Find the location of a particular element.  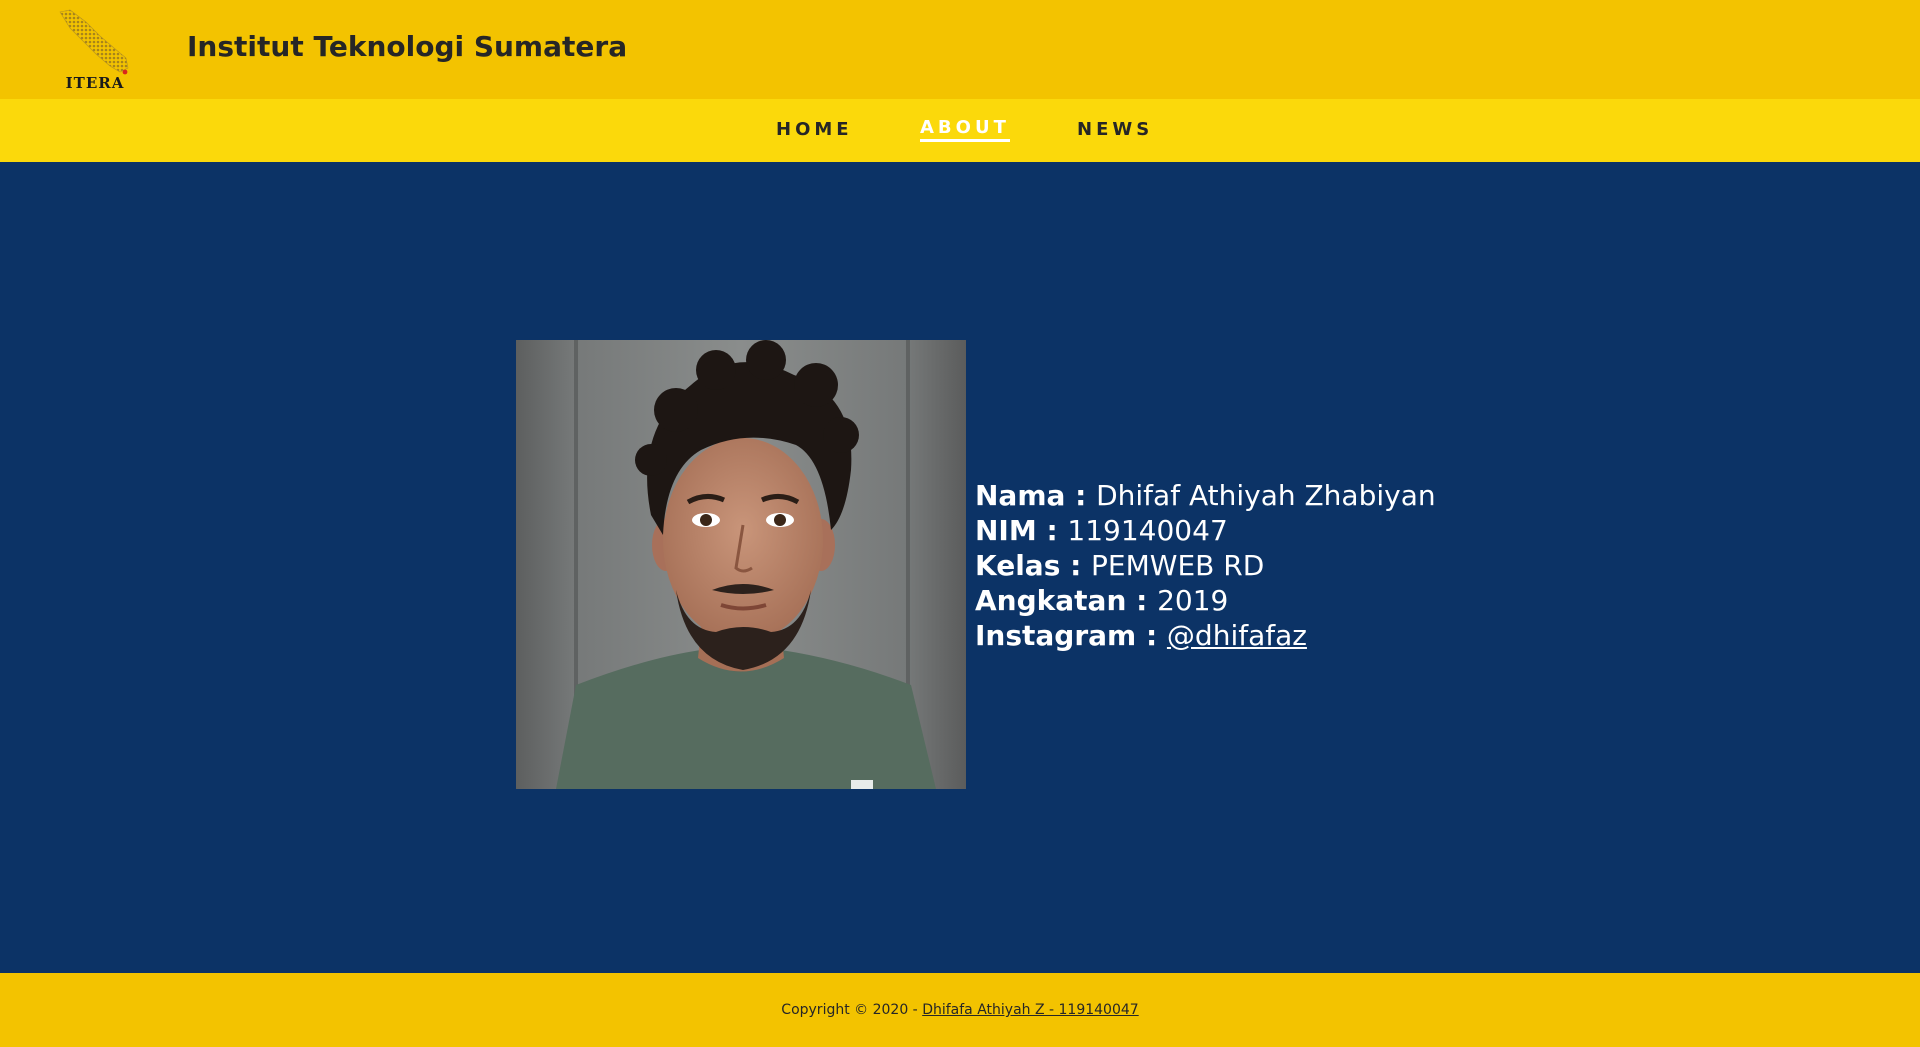

site-header: ITERA Institut Teknologi Sumatera is located at coordinates (960, 49).